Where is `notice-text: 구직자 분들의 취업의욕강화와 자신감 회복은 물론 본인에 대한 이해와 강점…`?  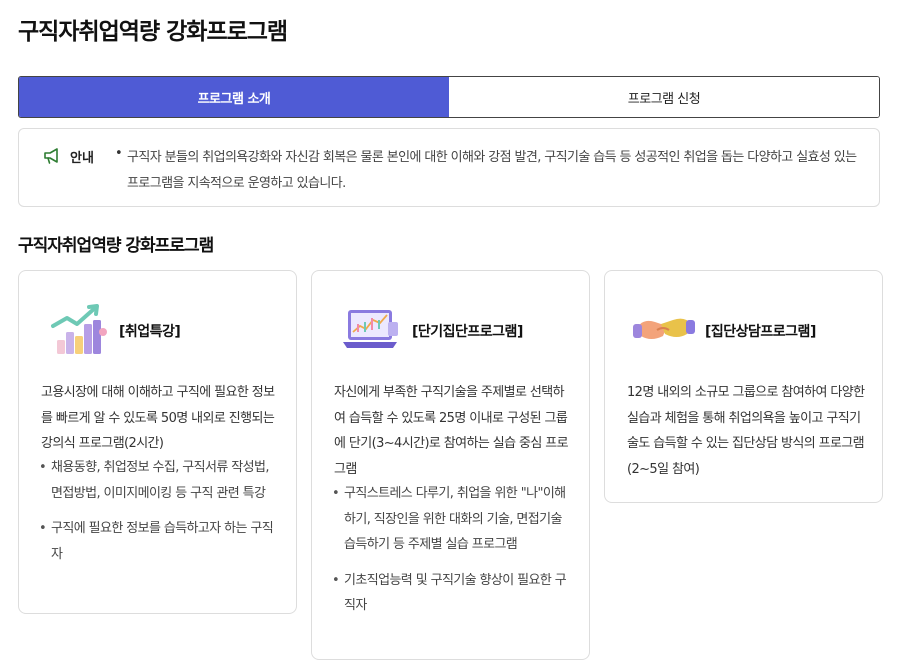
notice-text: 구직자 분들의 취업의욕강화와 자신감 회복은 물론 본인에 대한 이해와 강점… is located at coordinates (492, 170).